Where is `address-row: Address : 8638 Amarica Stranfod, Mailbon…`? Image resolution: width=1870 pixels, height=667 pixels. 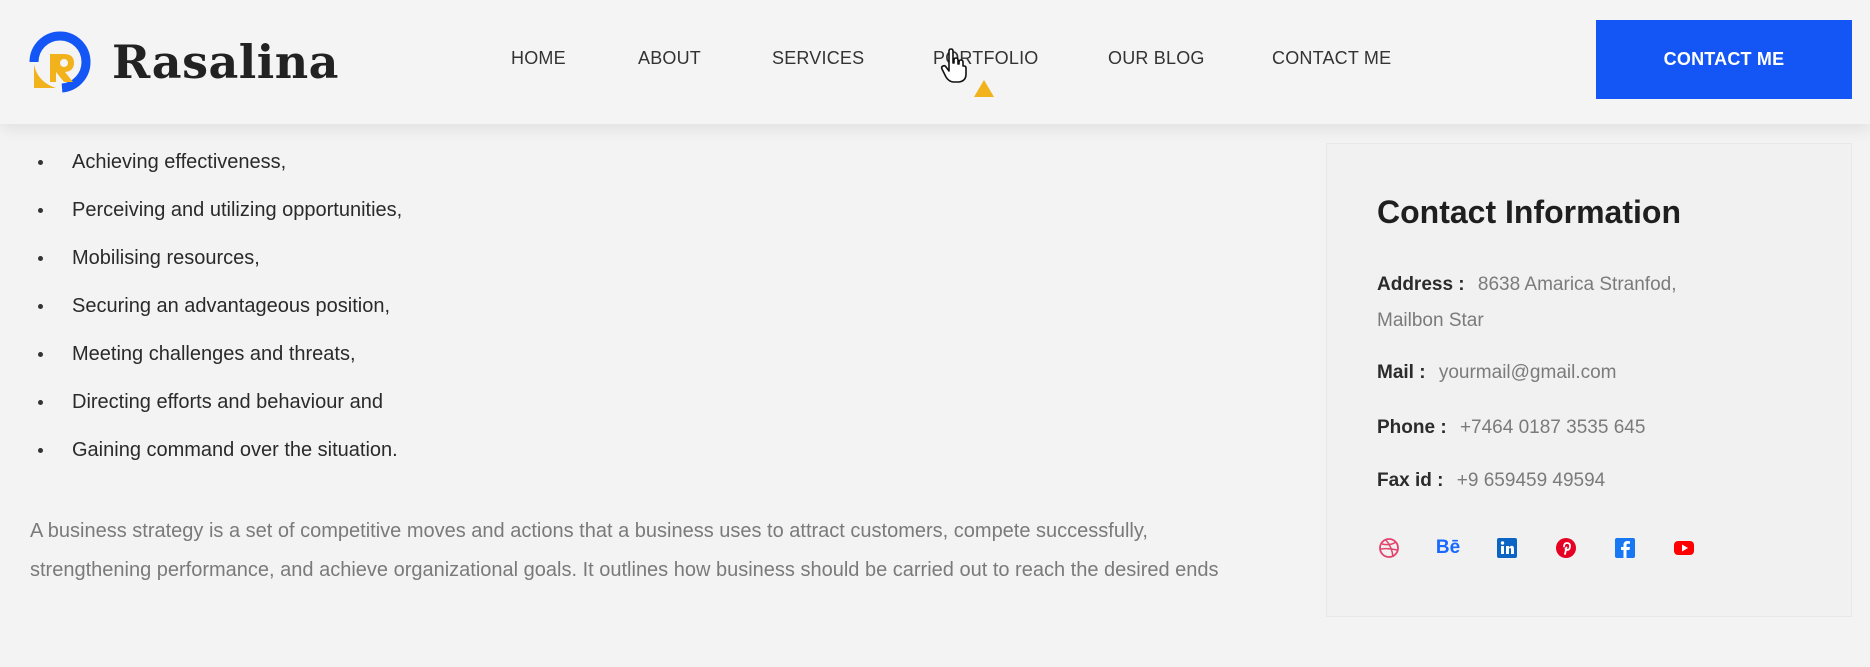
address-row: Address : 8638 Amarica Stranfod, Mailbon… is located at coordinates (1527, 303).